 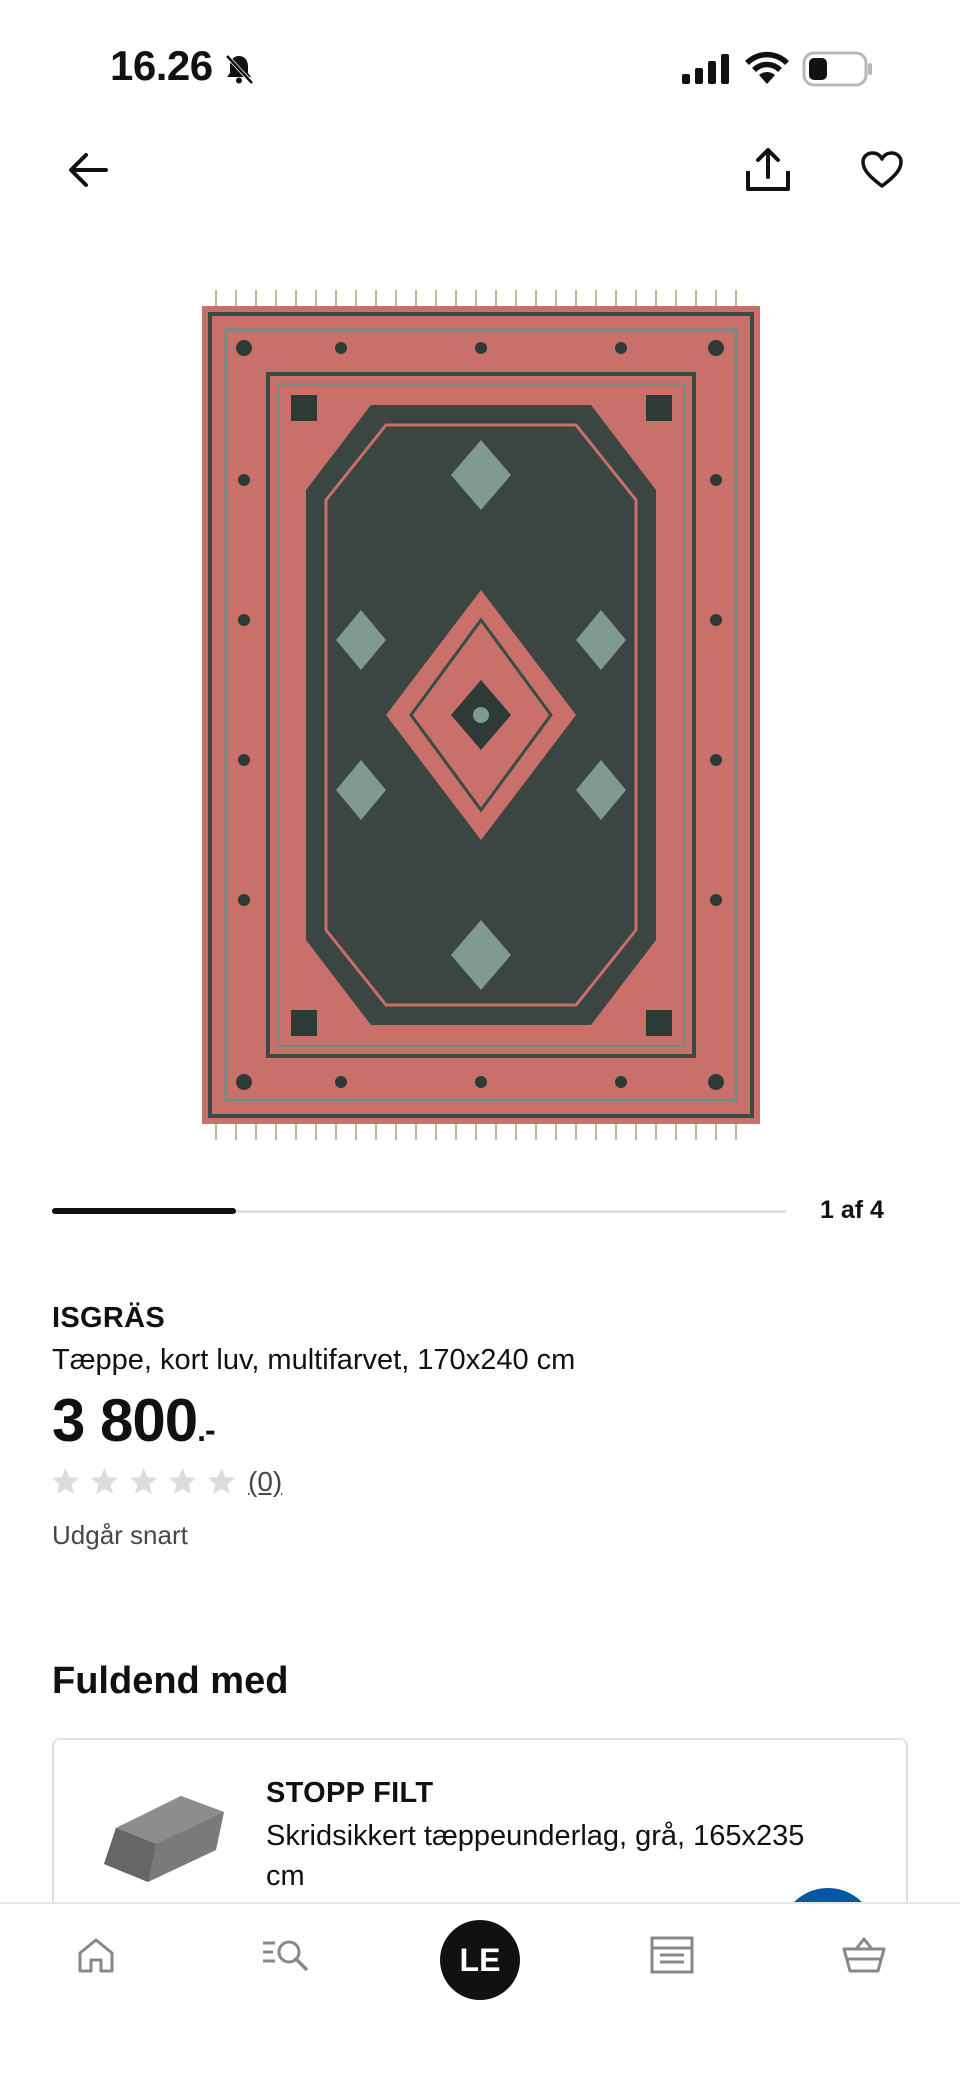 I want to click on favorite-button, so click(x=882, y=170).